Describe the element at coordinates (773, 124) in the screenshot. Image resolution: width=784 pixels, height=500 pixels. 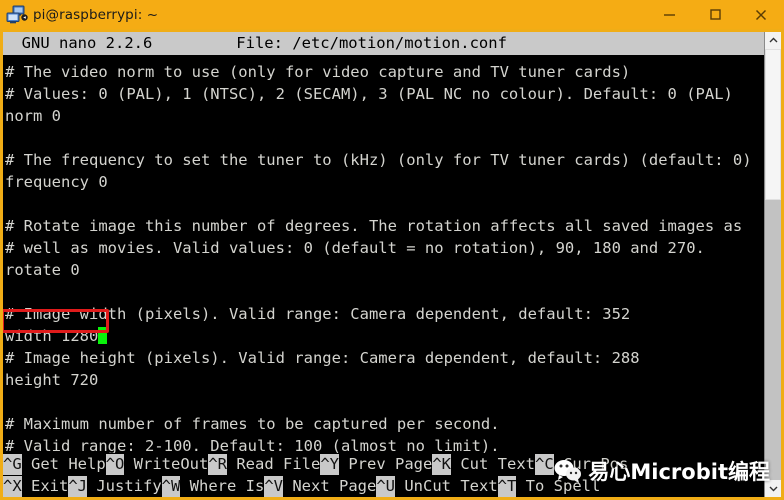
I see `scrollbar-thumb` at that location.